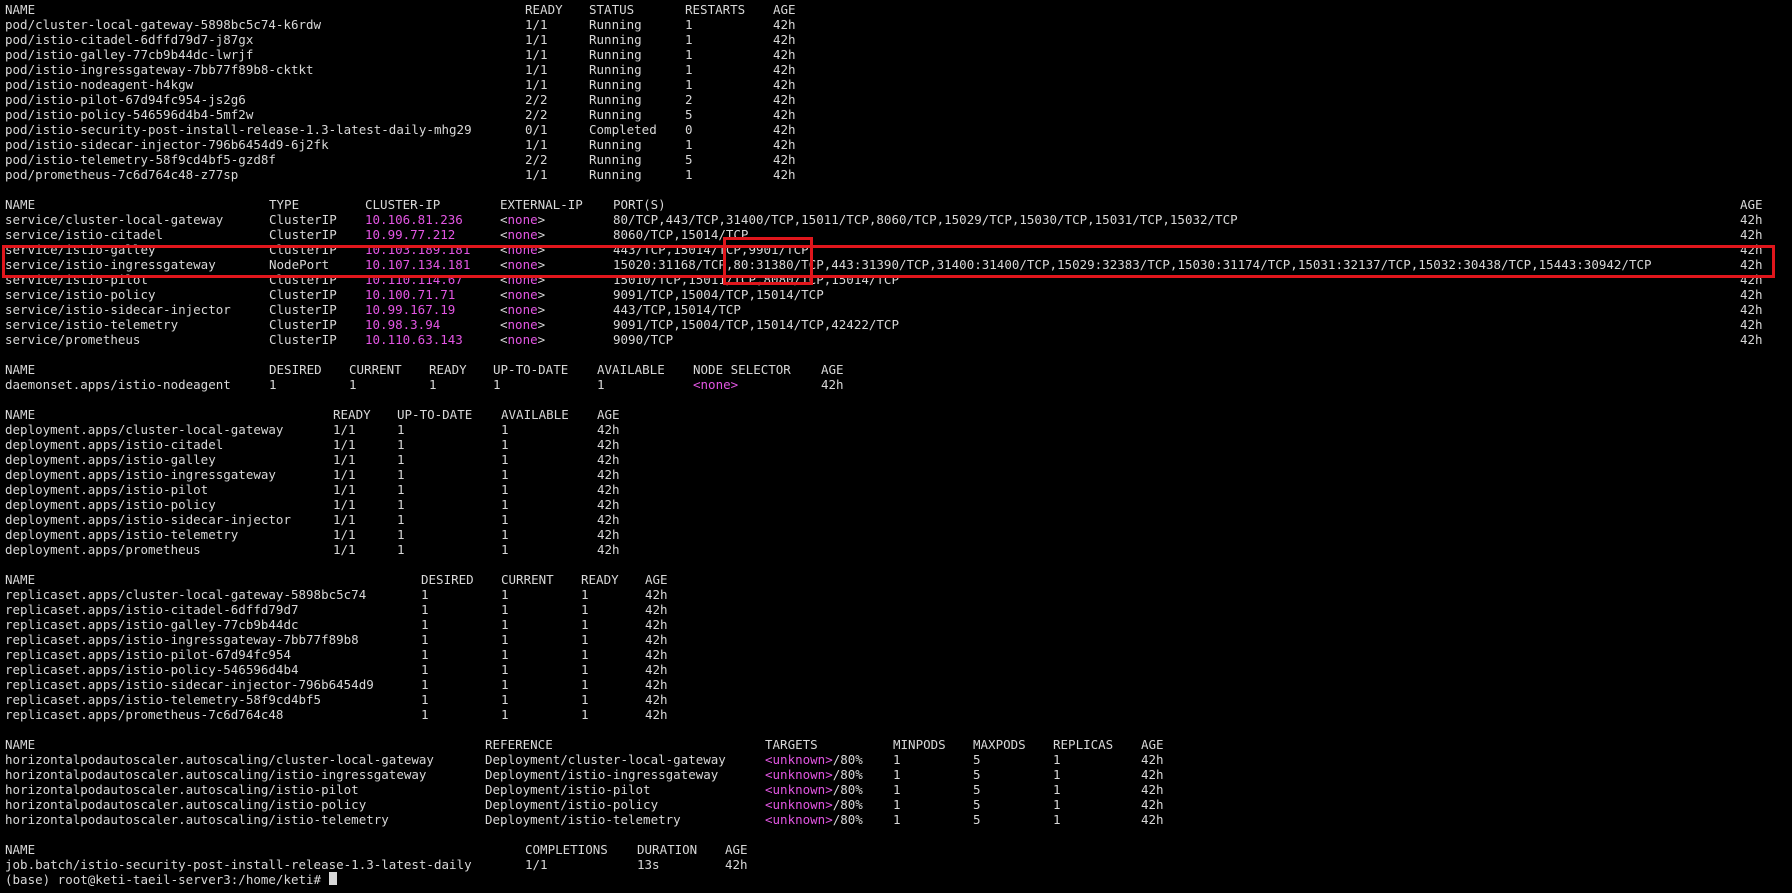 This screenshot has width=1792, height=893. Describe the element at coordinates (519, 744) in the screenshot. I see `column-header: REFERENCE` at that location.